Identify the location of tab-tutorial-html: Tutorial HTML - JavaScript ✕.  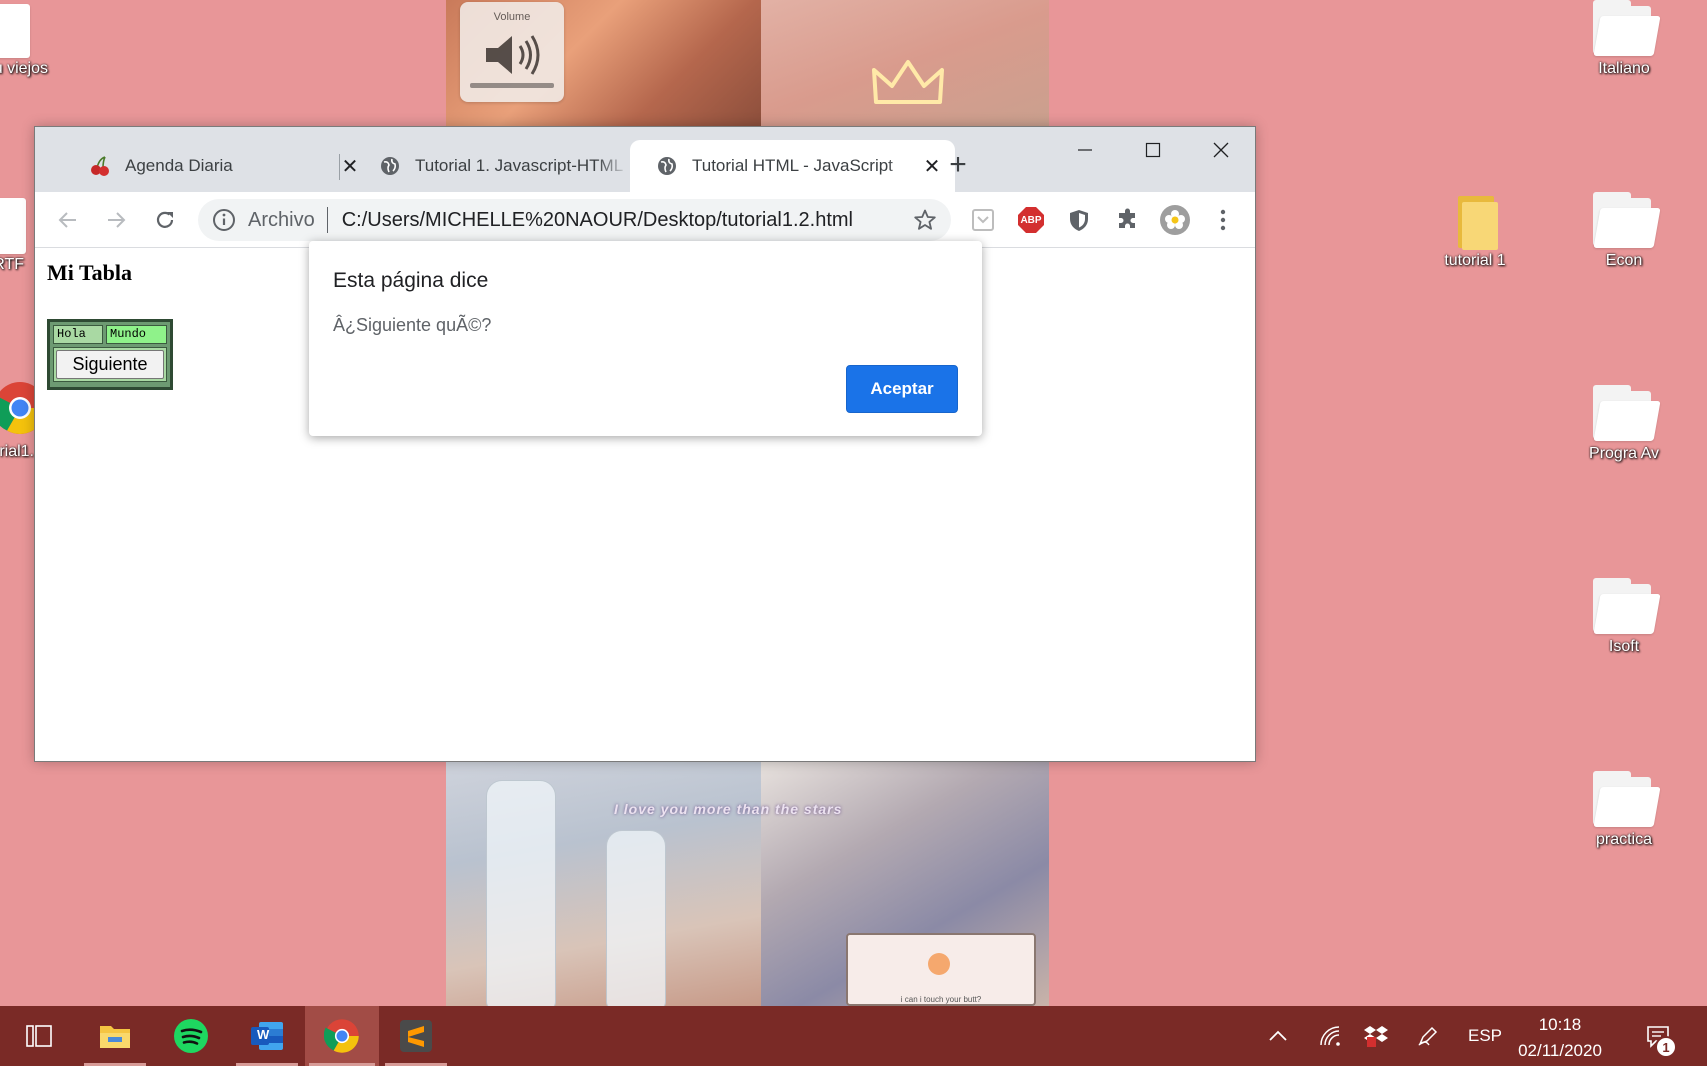
(792, 166).